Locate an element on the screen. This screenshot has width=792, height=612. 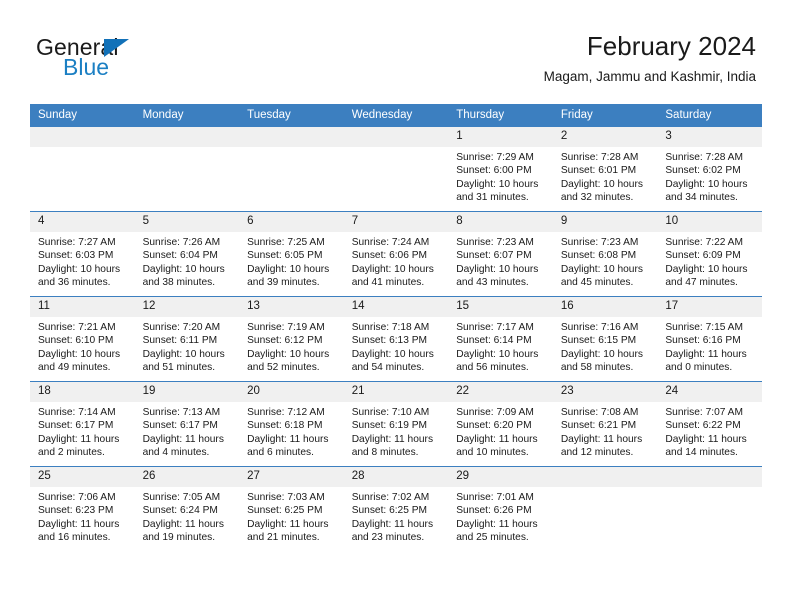
day-number: 24 is located at coordinates (709, 392).